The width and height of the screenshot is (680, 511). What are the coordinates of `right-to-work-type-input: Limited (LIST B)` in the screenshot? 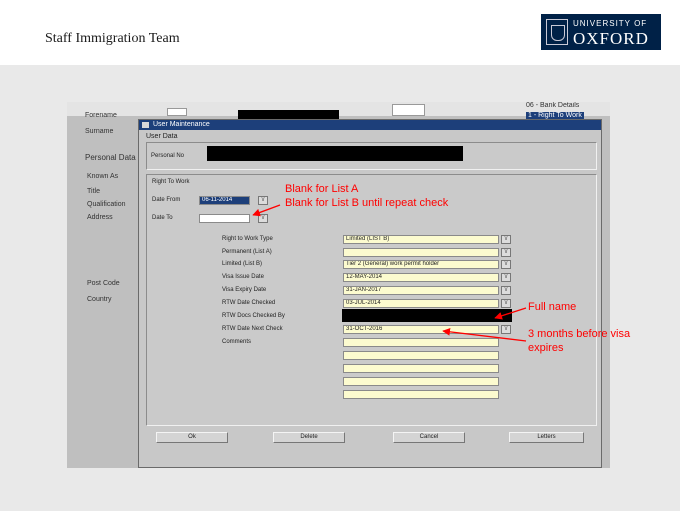 It's located at (421, 239).